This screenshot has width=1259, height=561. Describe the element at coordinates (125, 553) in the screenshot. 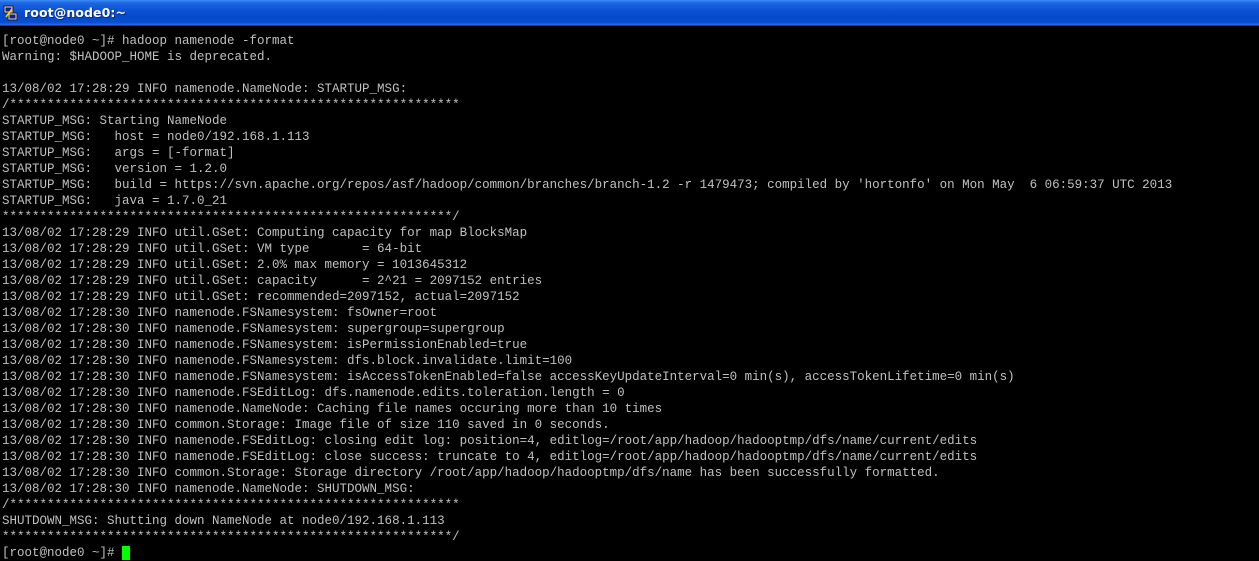

I see `text-cursor` at that location.